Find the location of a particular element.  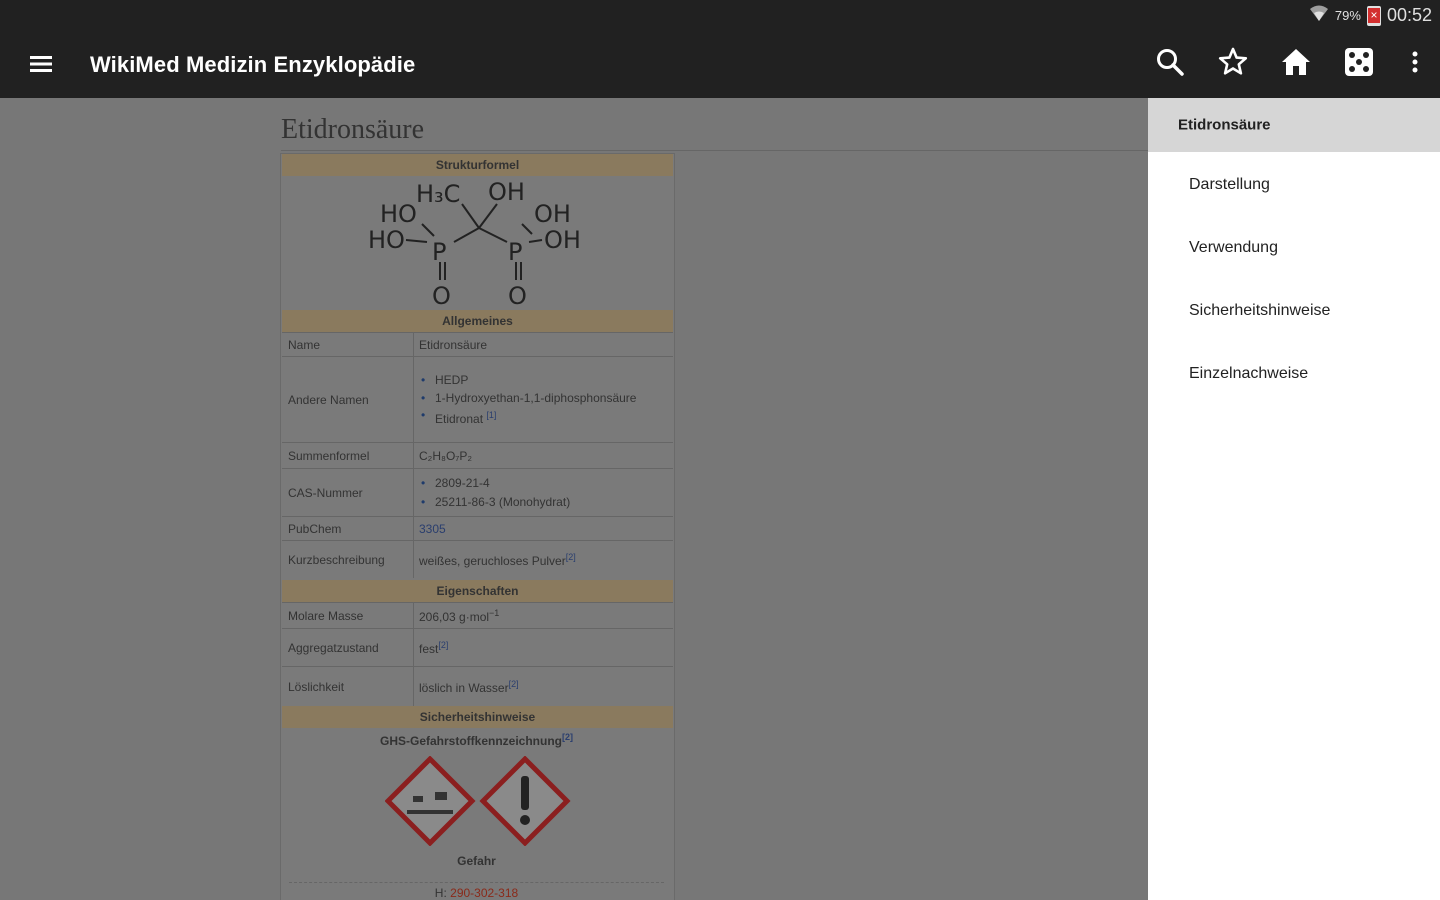

battery-percent: 79% is located at coordinates (1347, 15).